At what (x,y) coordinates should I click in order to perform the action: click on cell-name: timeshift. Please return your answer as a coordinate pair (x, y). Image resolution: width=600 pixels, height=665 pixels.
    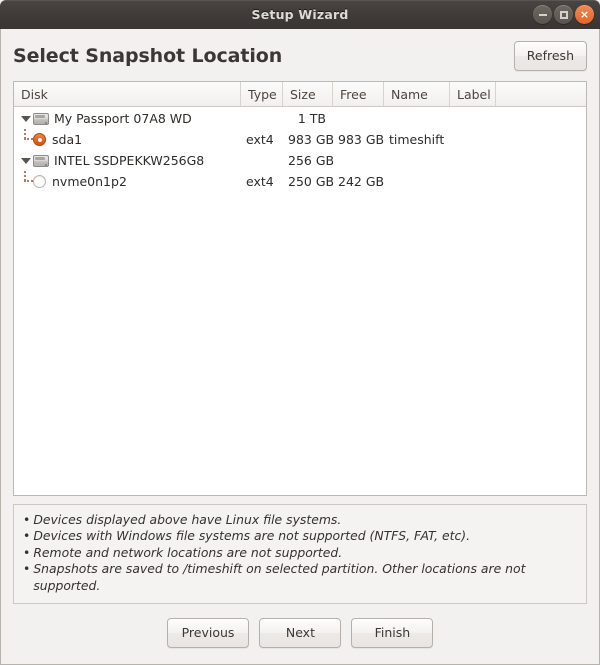
    Looking at the image, I should click on (417, 139).